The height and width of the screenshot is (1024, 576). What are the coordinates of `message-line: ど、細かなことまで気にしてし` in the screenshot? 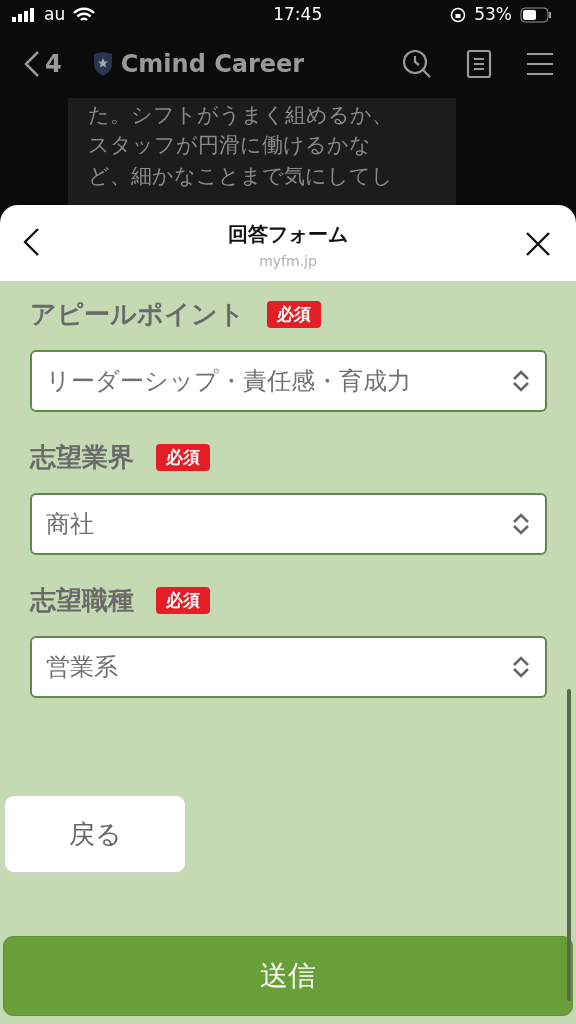 It's located at (240, 176).